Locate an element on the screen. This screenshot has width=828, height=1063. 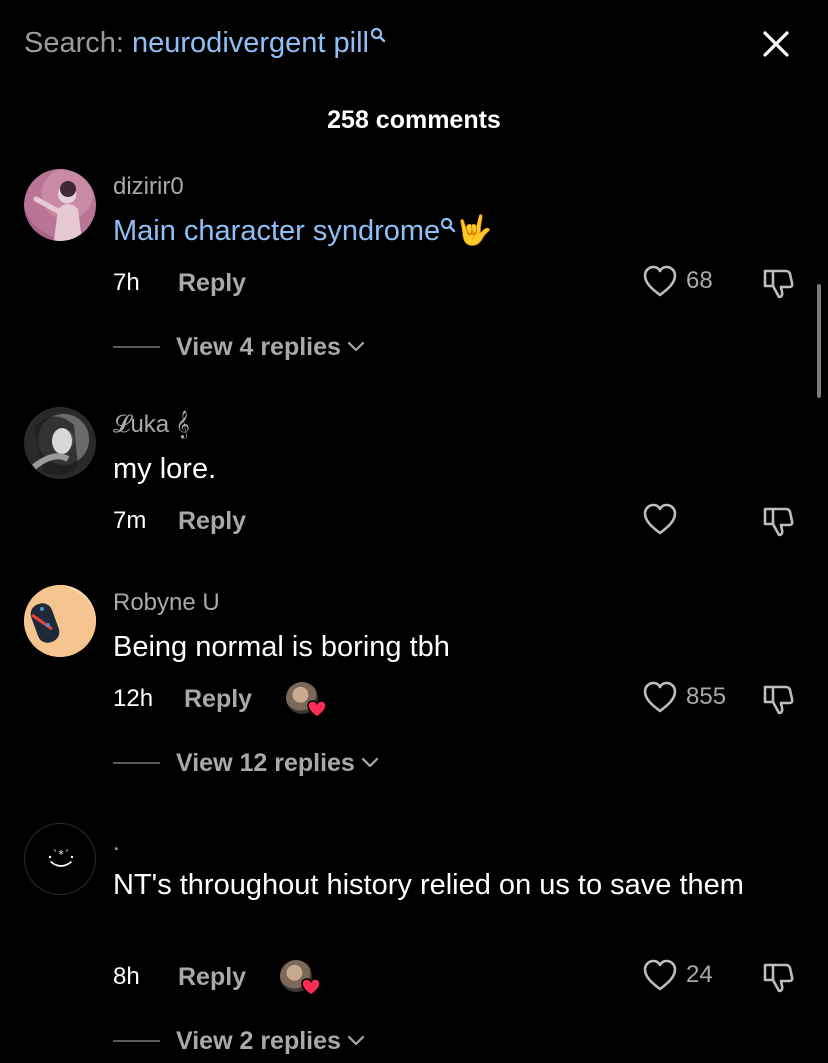
comment-time: 12h is located at coordinates (133, 698).